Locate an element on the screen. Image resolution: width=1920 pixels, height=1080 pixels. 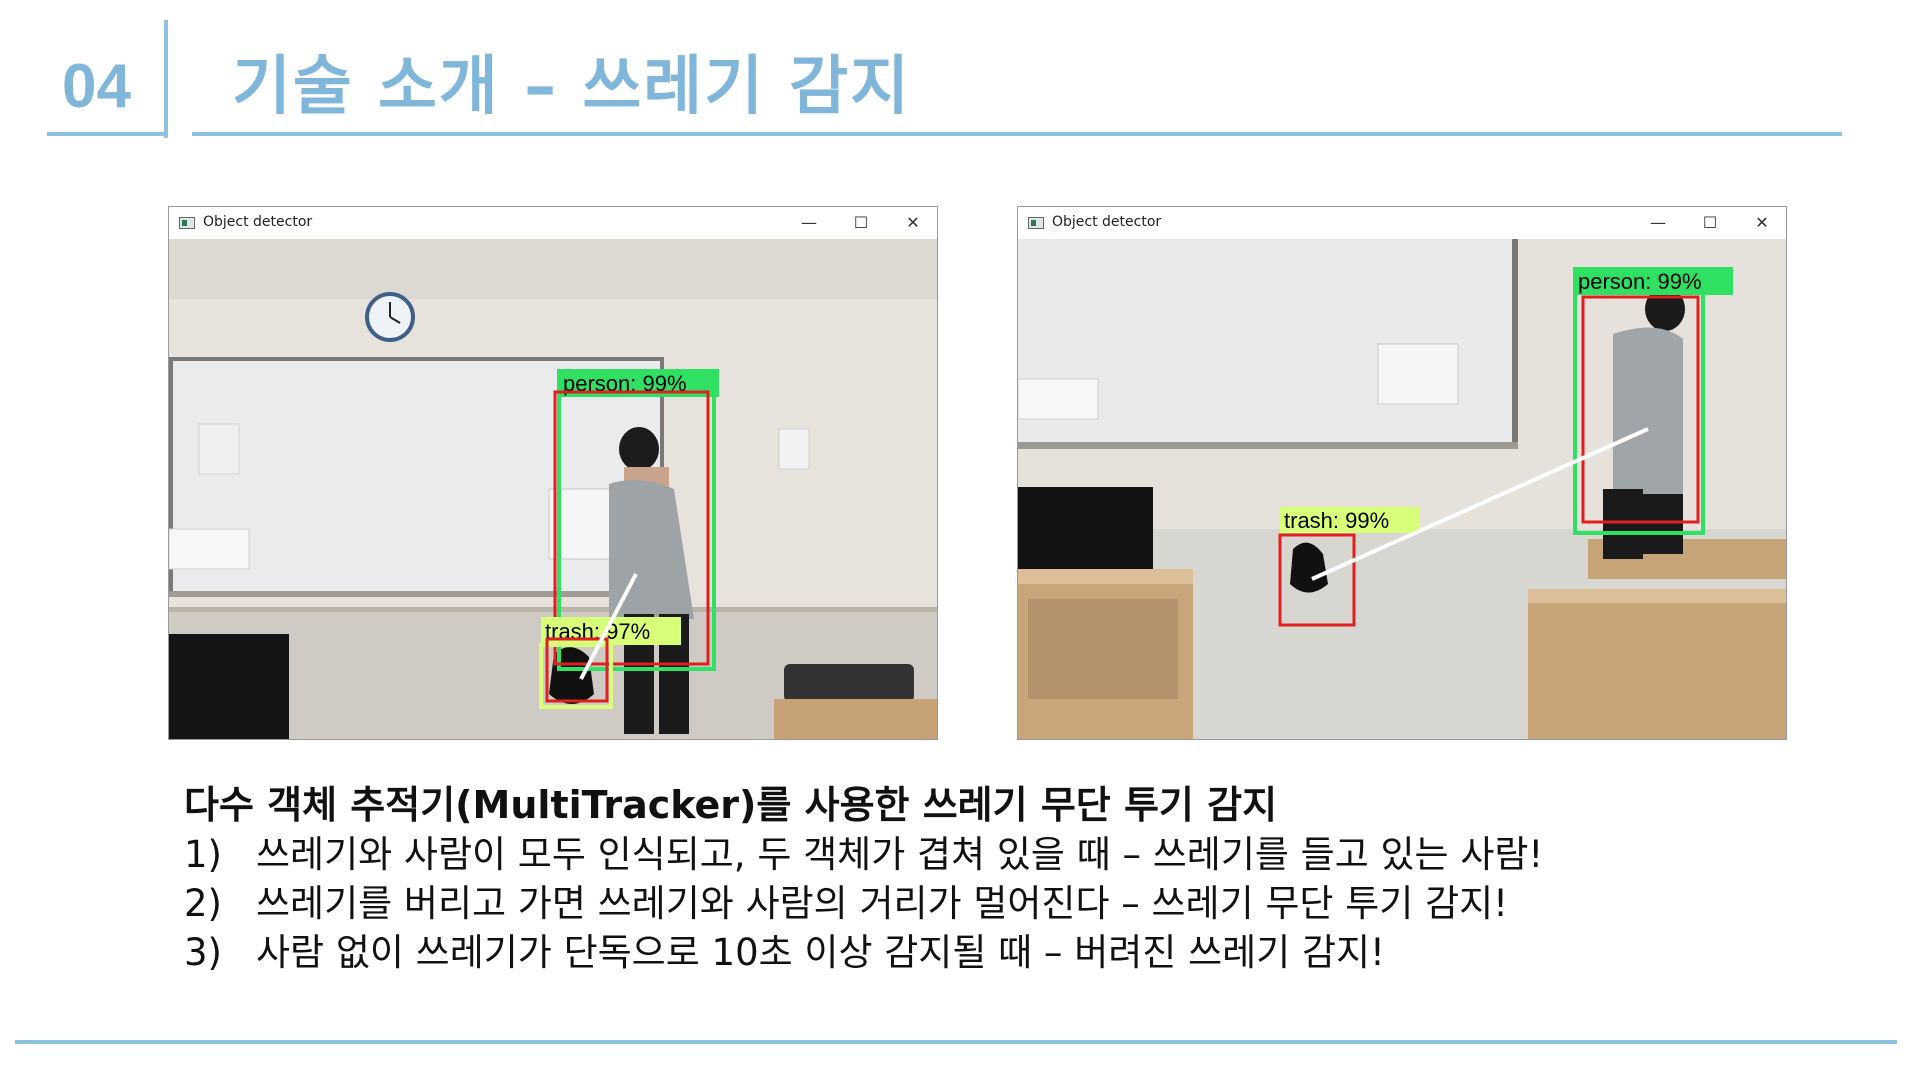
footer-rule is located at coordinates (956, 1042).